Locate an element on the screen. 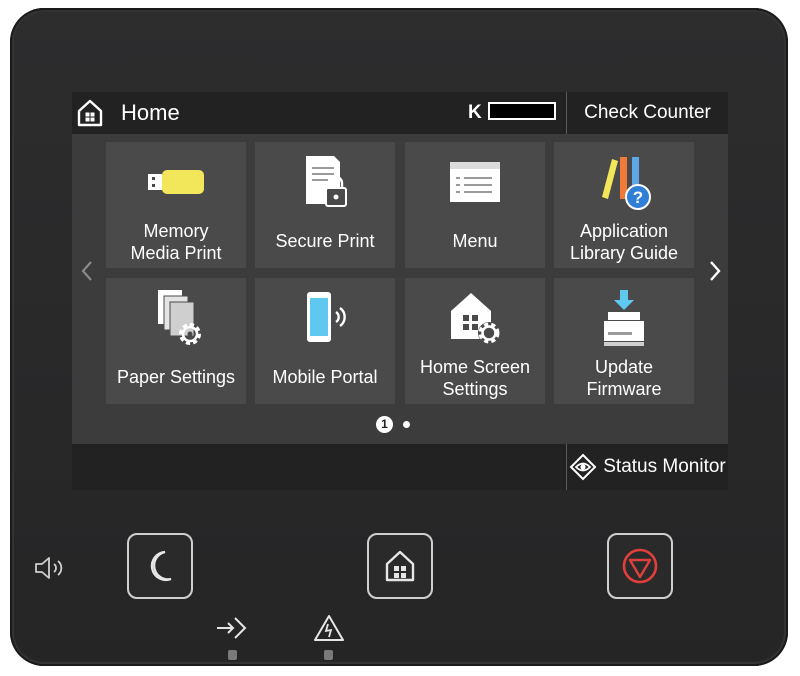 This screenshot has height=676, width=800. chevron-left-icon is located at coordinates (86, 271).